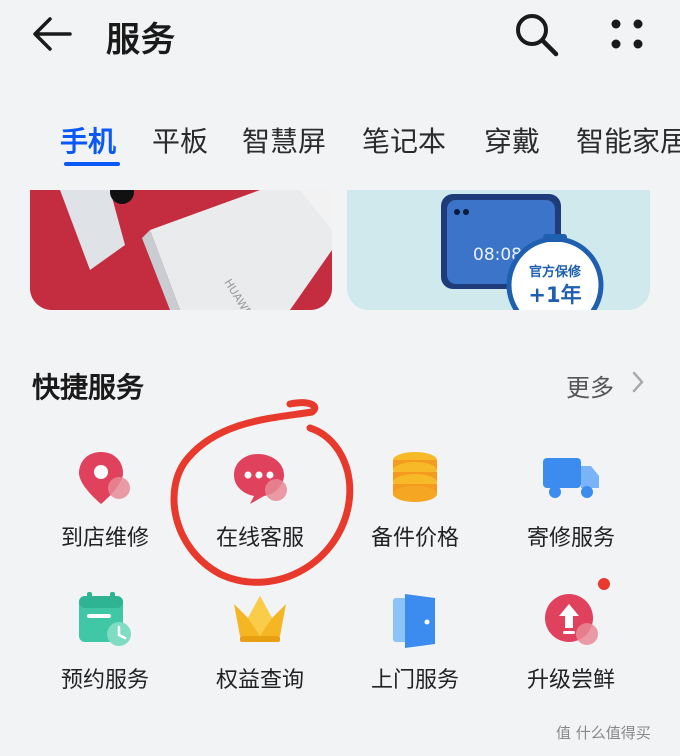 Image resolution: width=680 pixels, height=756 pixels. Describe the element at coordinates (88, 140) in the screenshot. I see `tab-phone: 手机` at that location.